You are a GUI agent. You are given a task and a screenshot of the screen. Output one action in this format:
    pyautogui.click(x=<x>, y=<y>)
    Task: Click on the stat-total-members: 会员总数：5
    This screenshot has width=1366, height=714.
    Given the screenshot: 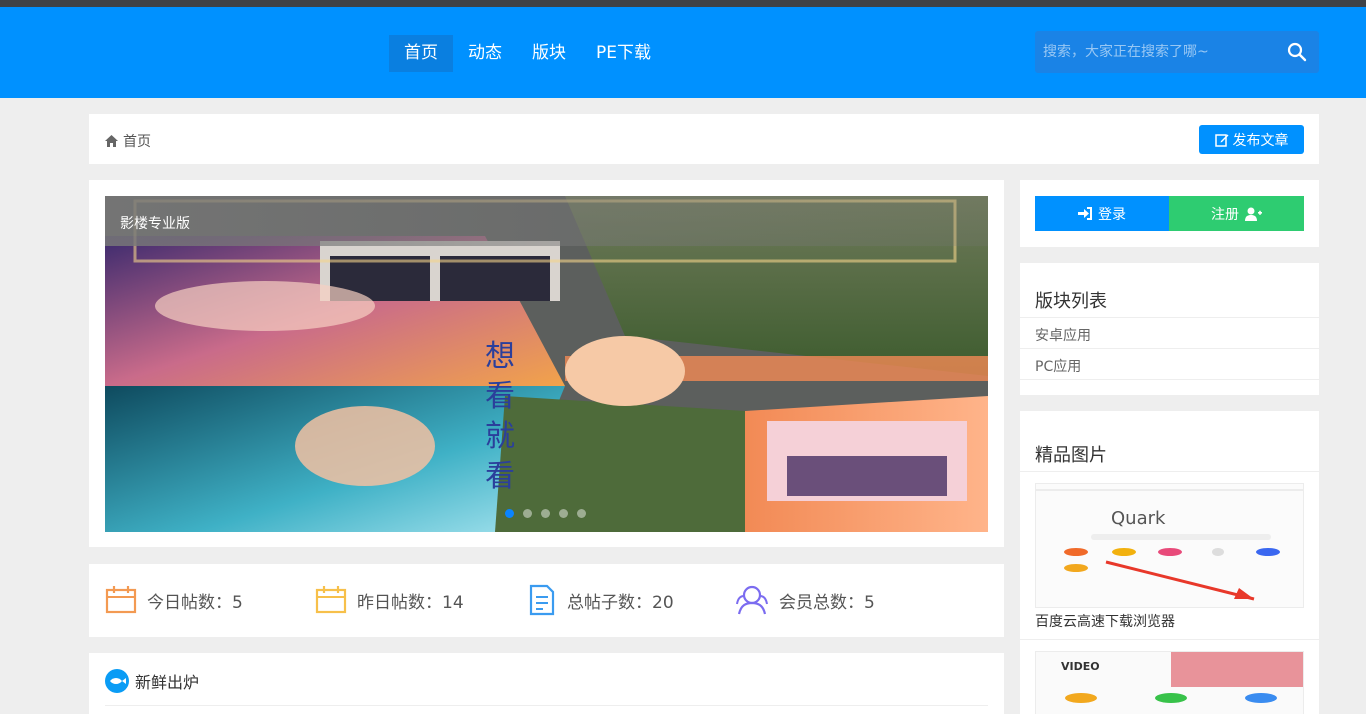 What is the action you would take?
    pyautogui.click(x=805, y=600)
    